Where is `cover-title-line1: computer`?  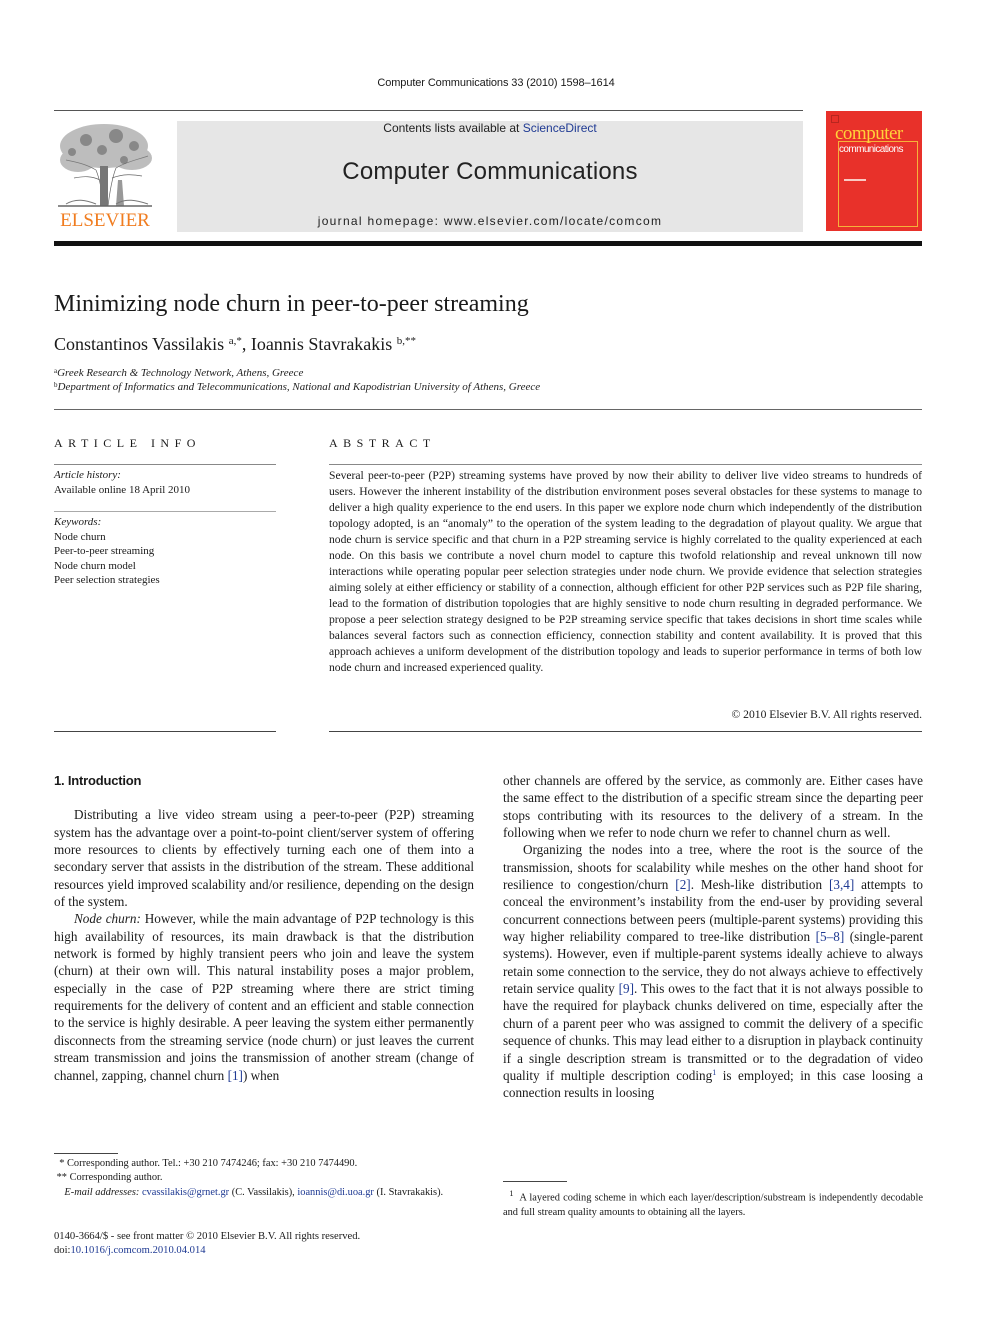
cover-title-line1: computer is located at coordinates (869, 133).